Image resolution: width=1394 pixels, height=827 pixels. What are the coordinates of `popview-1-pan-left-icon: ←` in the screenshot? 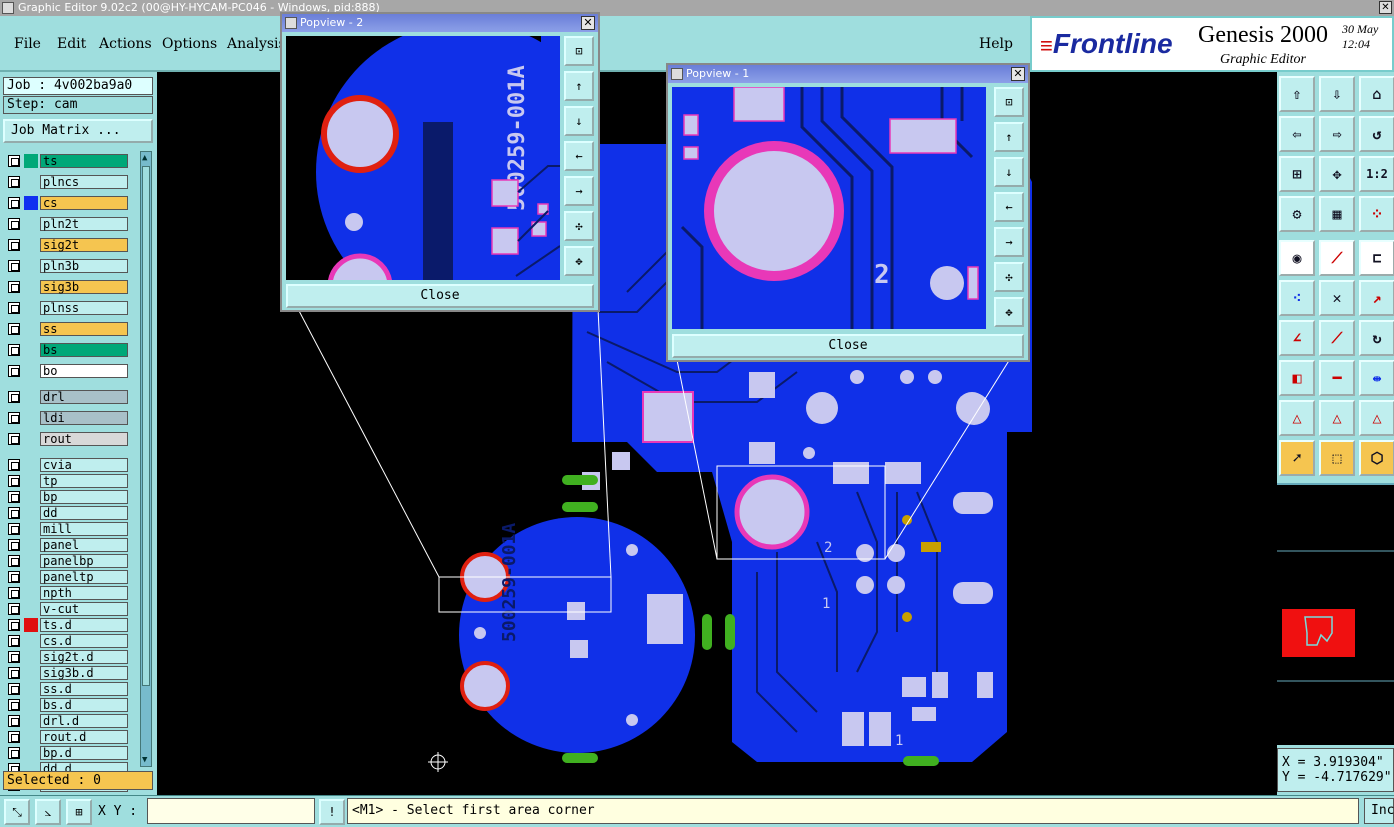 It's located at (1009, 207).